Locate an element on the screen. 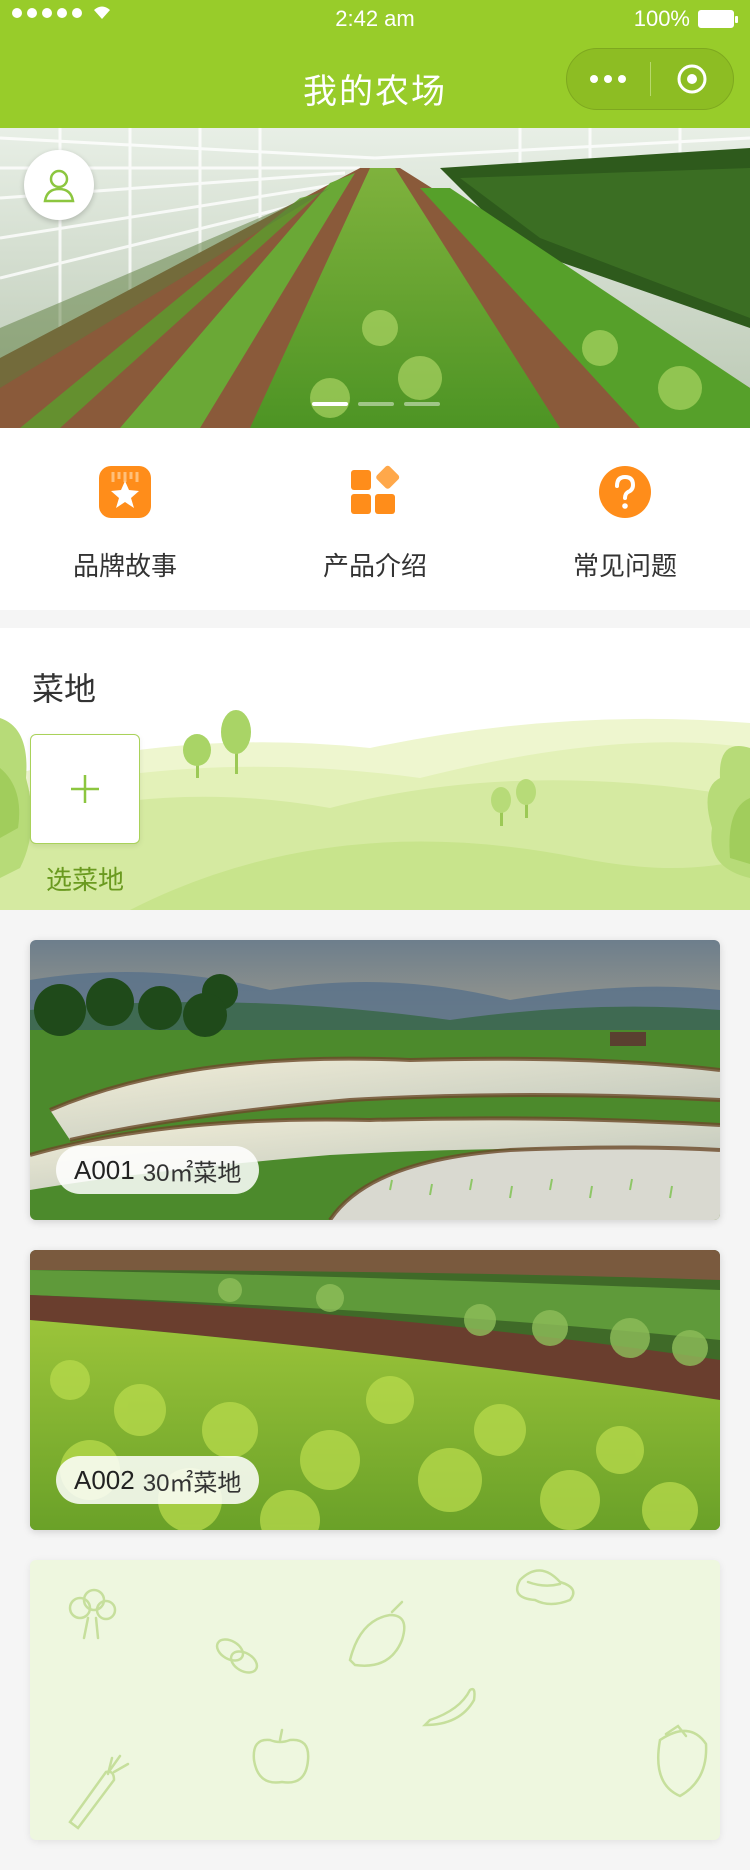 Image resolution: width=750 pixels, height=1870 pixels. carousel-indicators is located at coordinates (376, 404).